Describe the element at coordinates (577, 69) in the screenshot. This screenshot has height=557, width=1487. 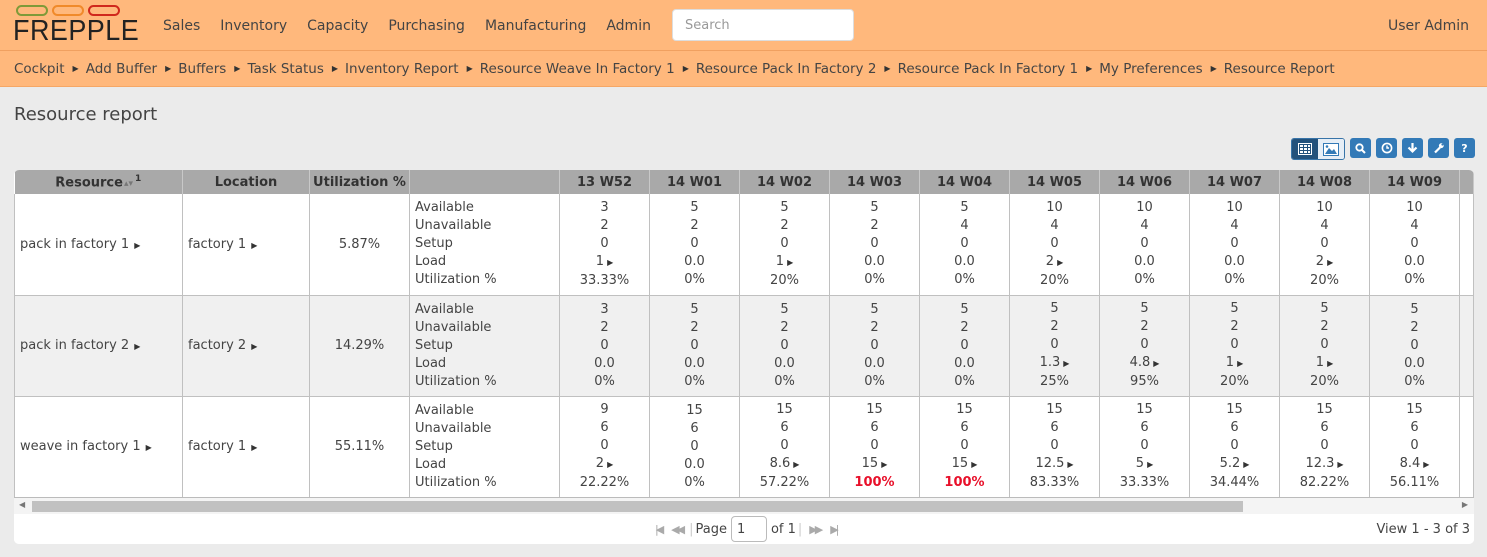
I see `breadcrumb-item: Resource Weave In Factory 1` at that location.